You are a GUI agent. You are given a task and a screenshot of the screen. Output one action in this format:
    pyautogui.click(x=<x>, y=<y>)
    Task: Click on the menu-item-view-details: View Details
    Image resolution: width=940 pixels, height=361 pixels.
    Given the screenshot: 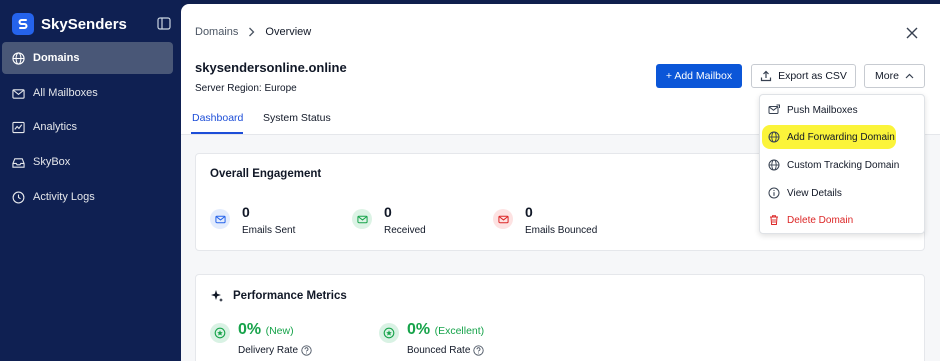 What is the action you would take?
    pyautogui.click(x=843, y=193)
    